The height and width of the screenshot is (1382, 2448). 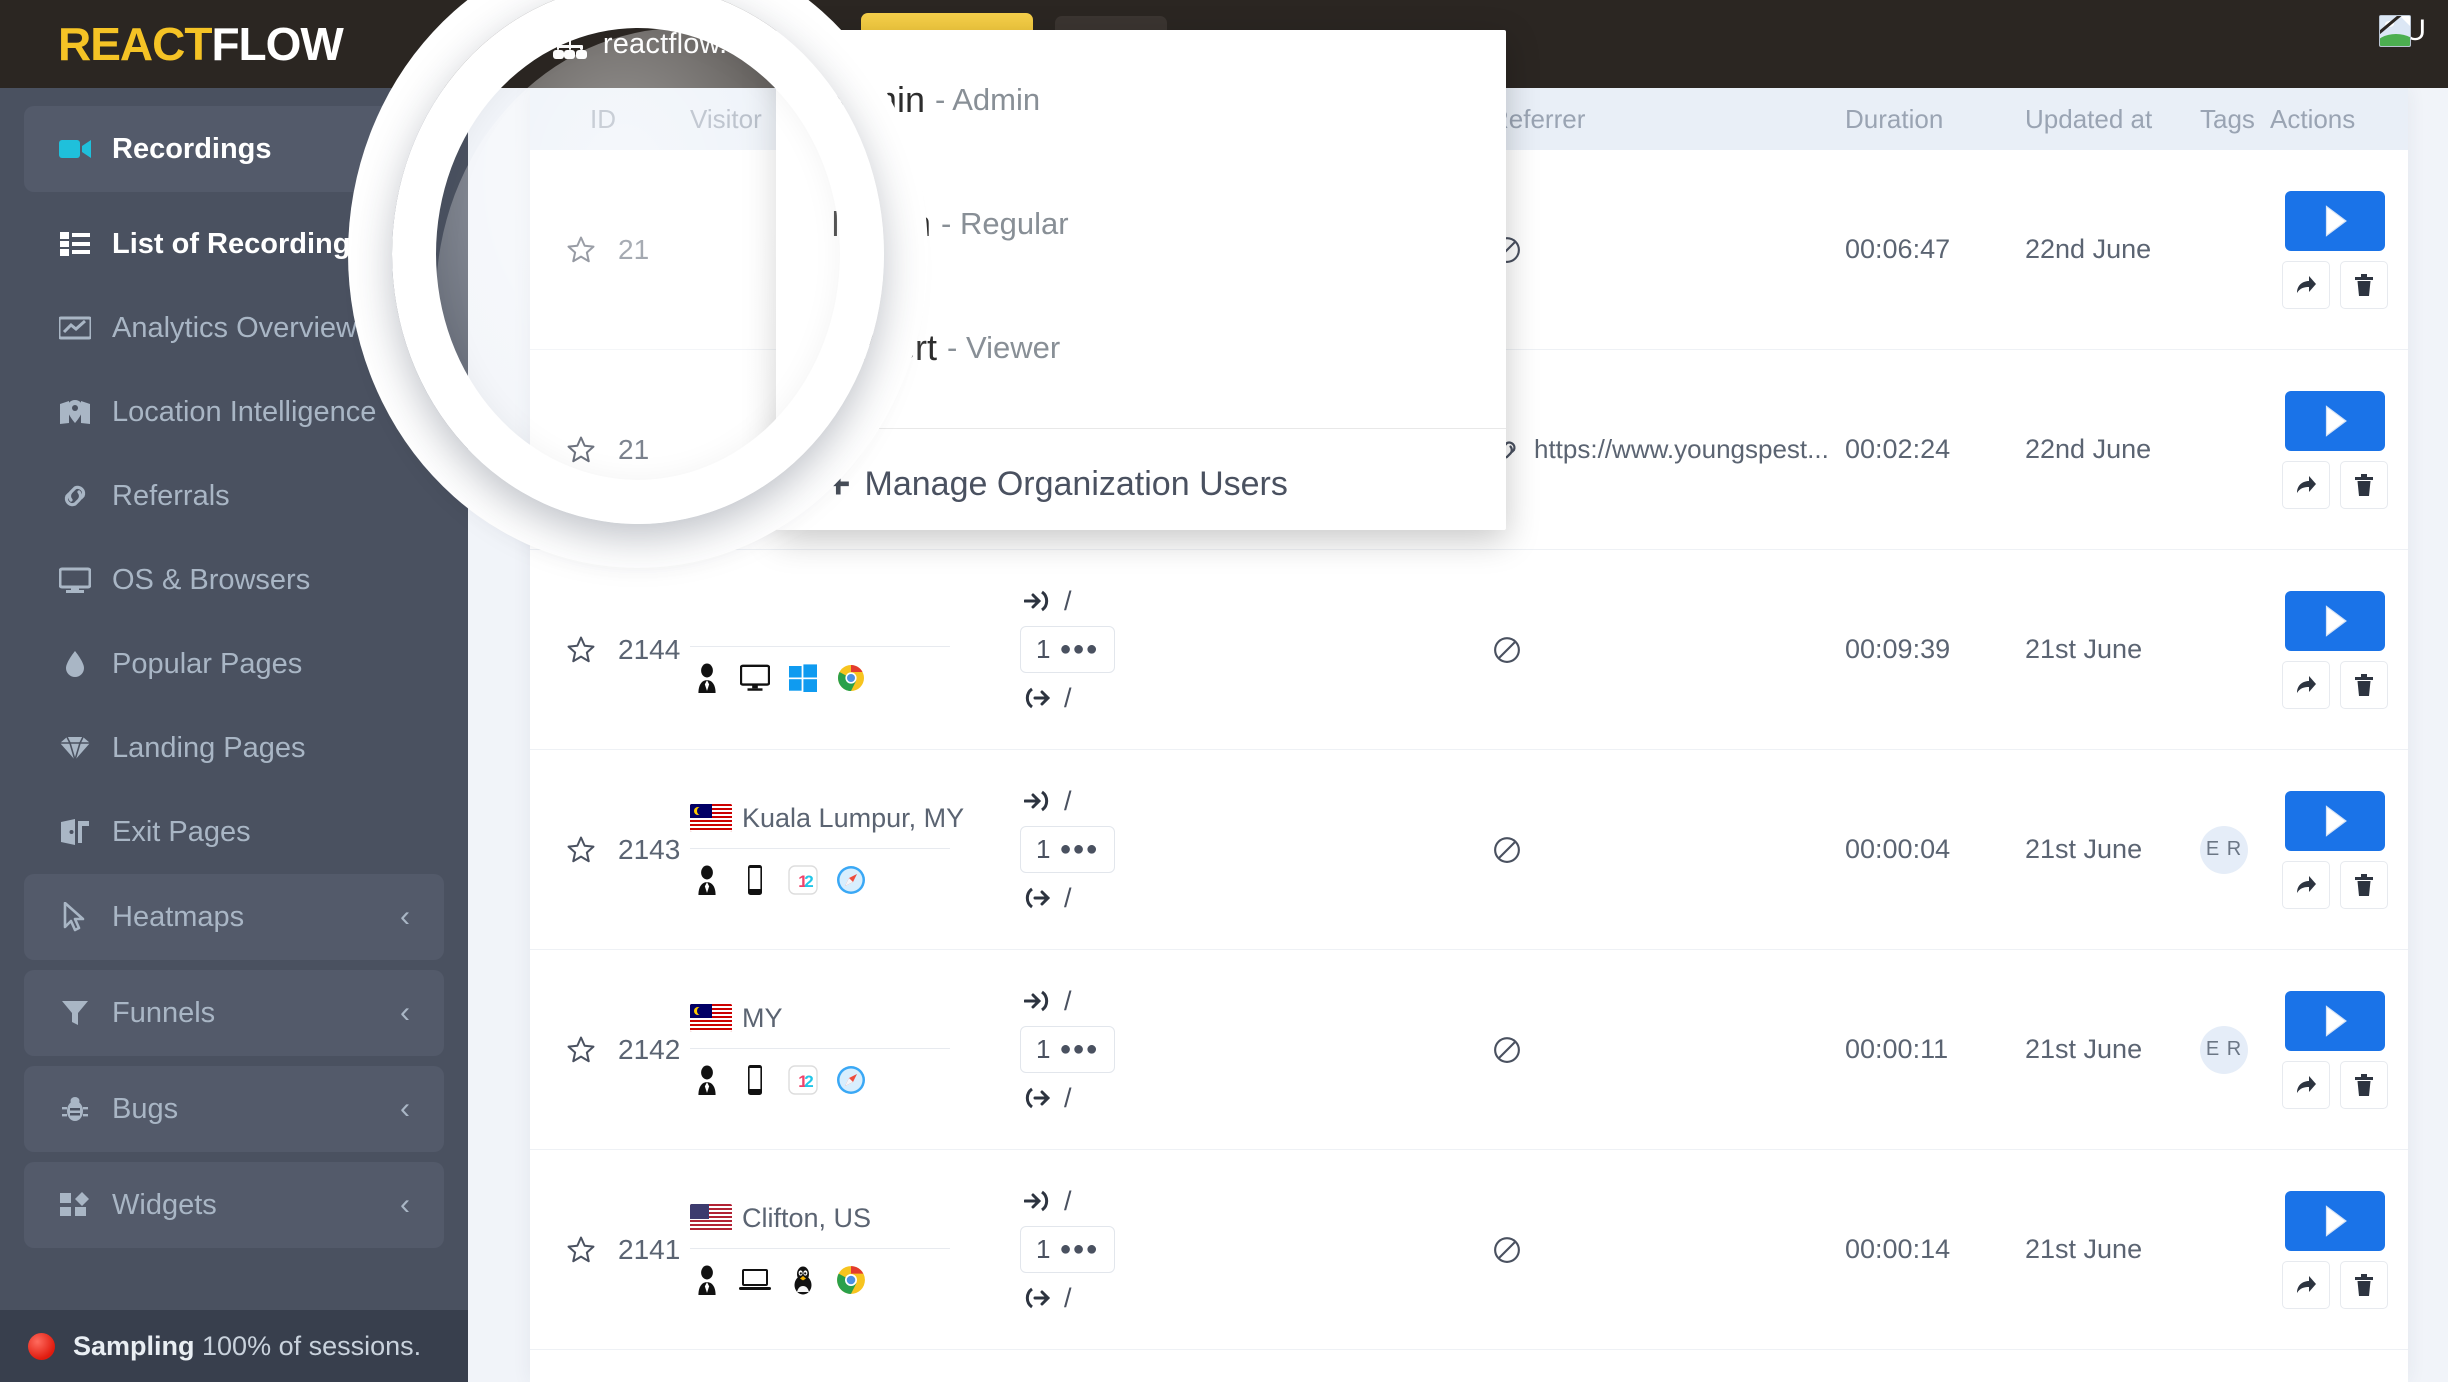 I want to click on dropdown-item-user: Armin - Admin, so click(x=1141, y=100).